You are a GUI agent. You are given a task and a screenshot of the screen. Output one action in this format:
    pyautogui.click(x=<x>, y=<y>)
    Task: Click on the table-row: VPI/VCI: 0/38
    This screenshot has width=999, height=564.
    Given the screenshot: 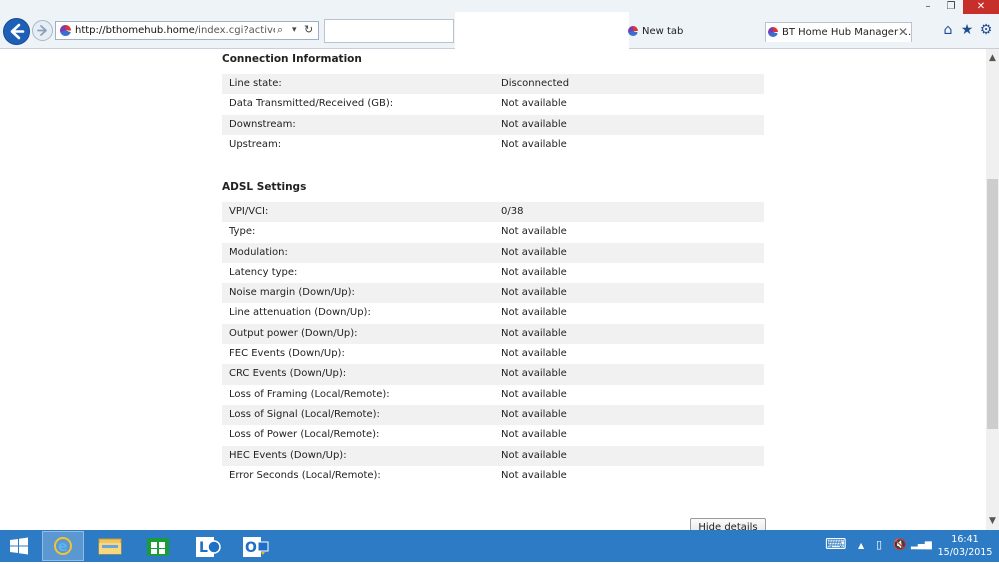 What is the action you would take?
    pyautogui.click(x=493, y=212)
    